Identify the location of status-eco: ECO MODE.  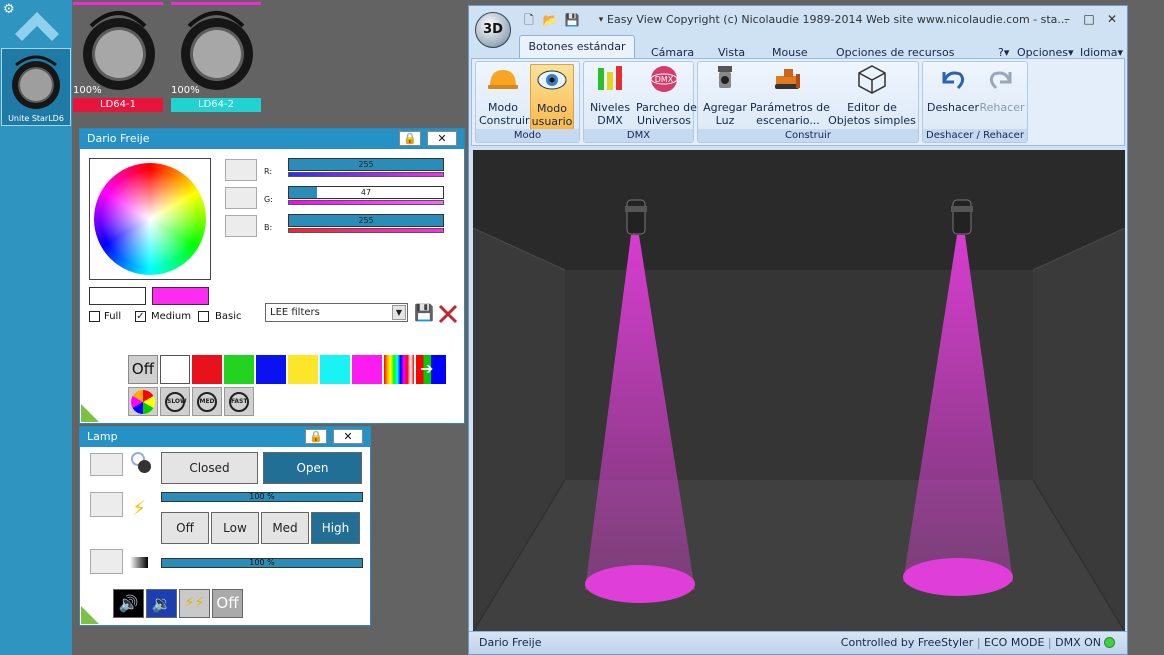
(1014, 642).